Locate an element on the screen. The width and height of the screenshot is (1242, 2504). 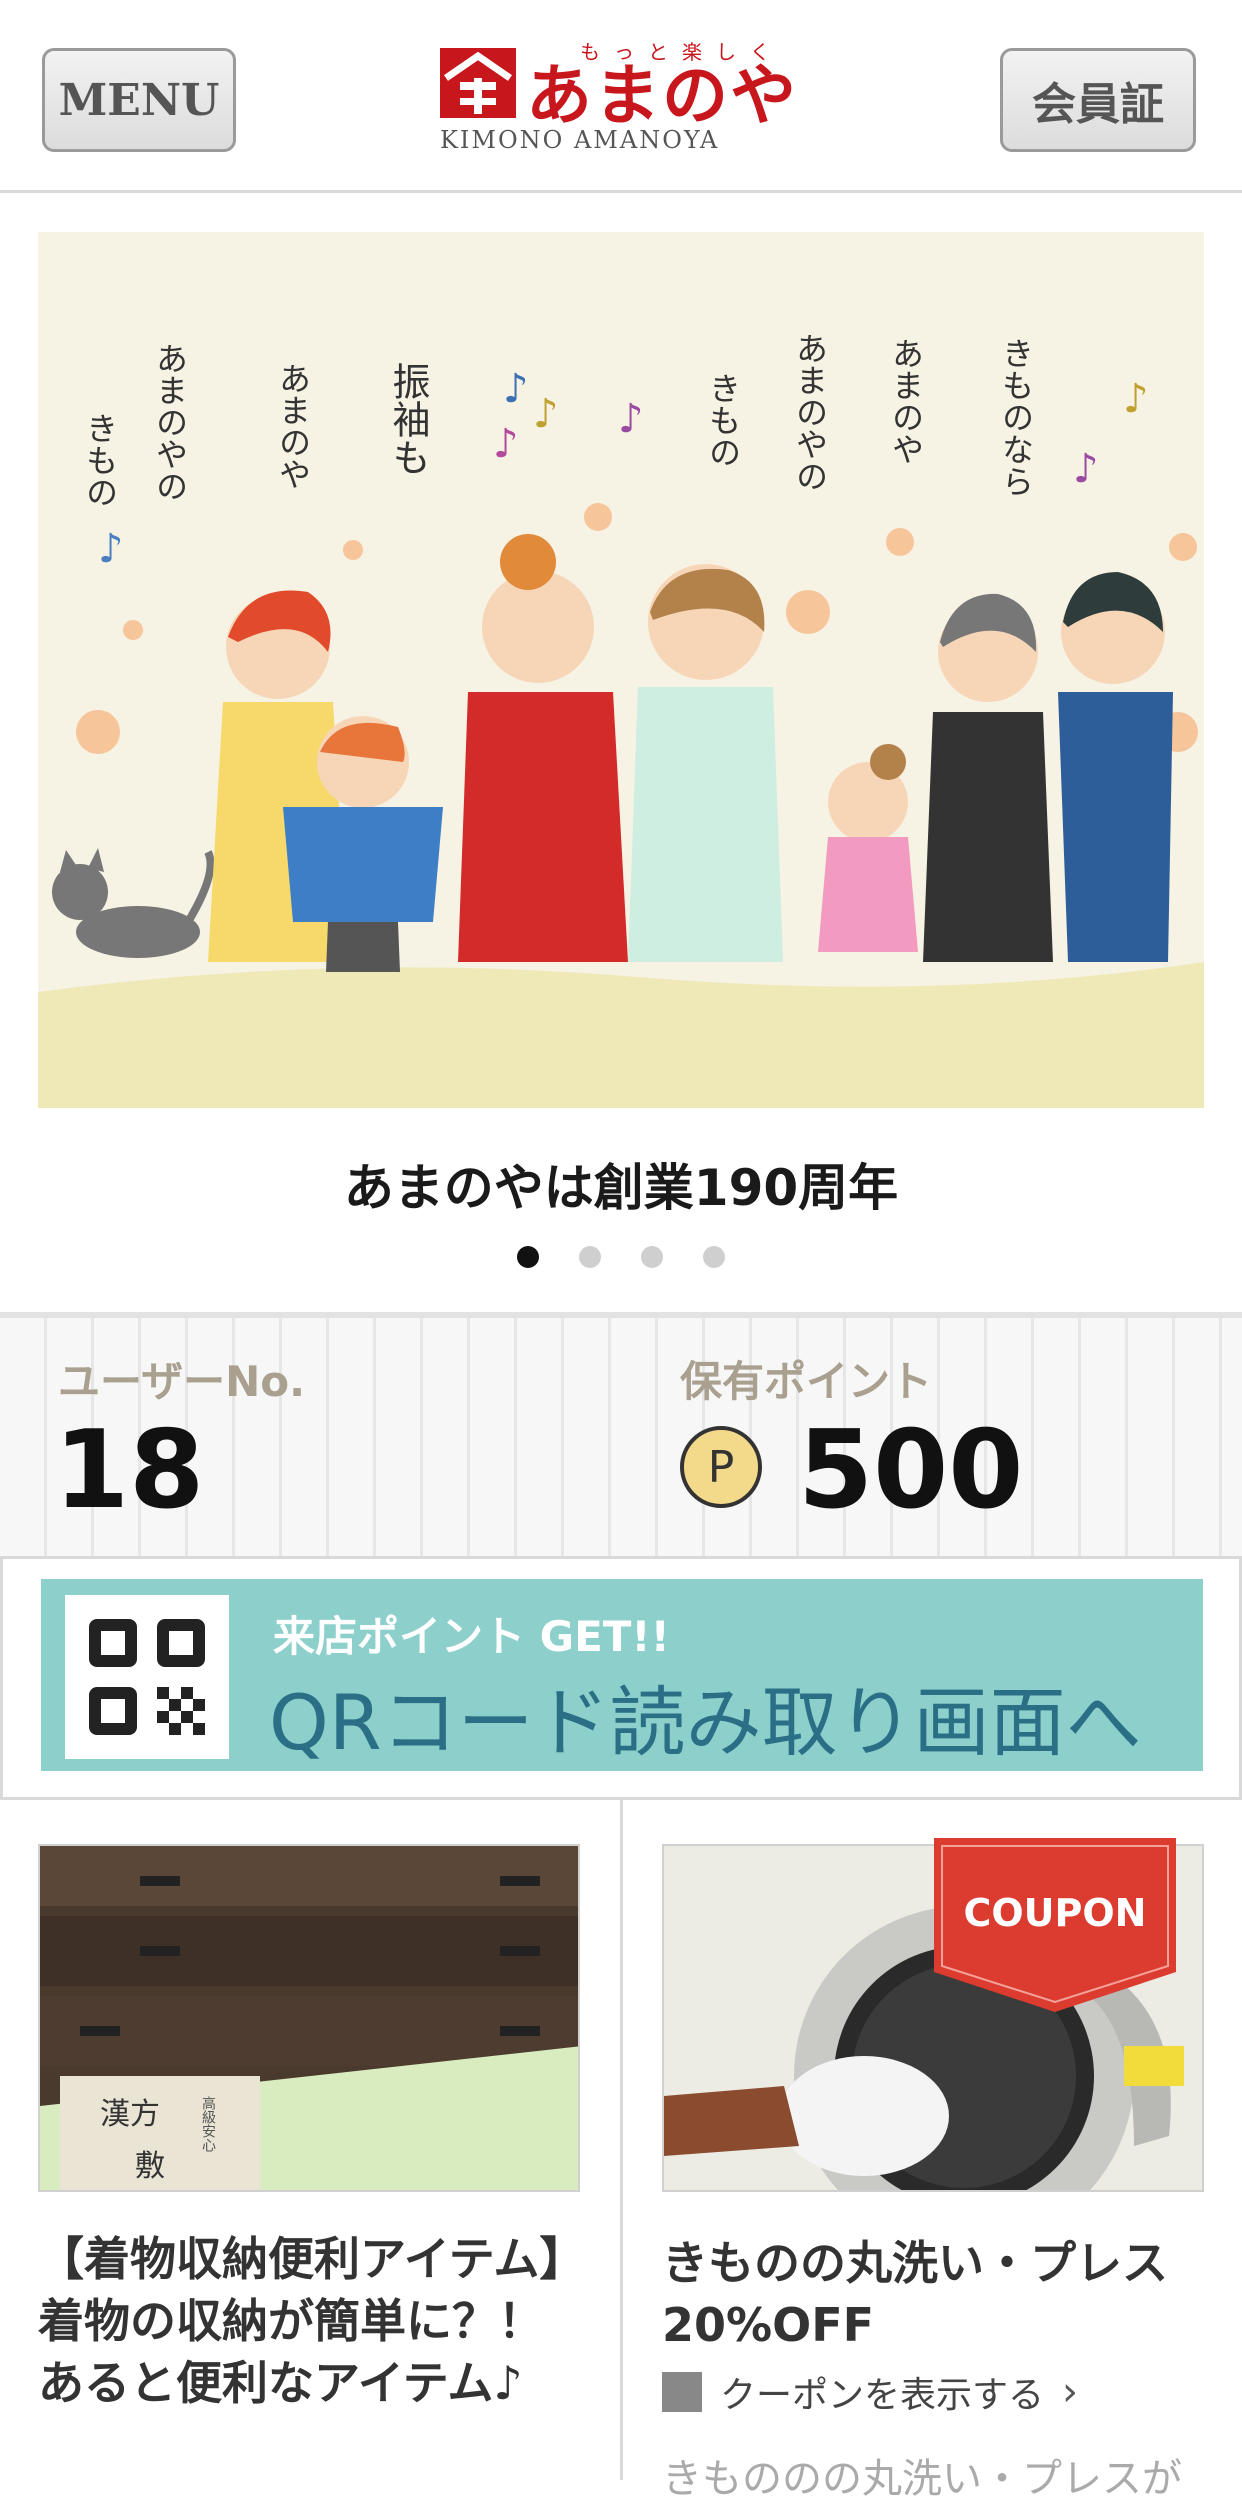
banner-caption: あまのやは創業190周年 is located at coordinates (621, 1188).